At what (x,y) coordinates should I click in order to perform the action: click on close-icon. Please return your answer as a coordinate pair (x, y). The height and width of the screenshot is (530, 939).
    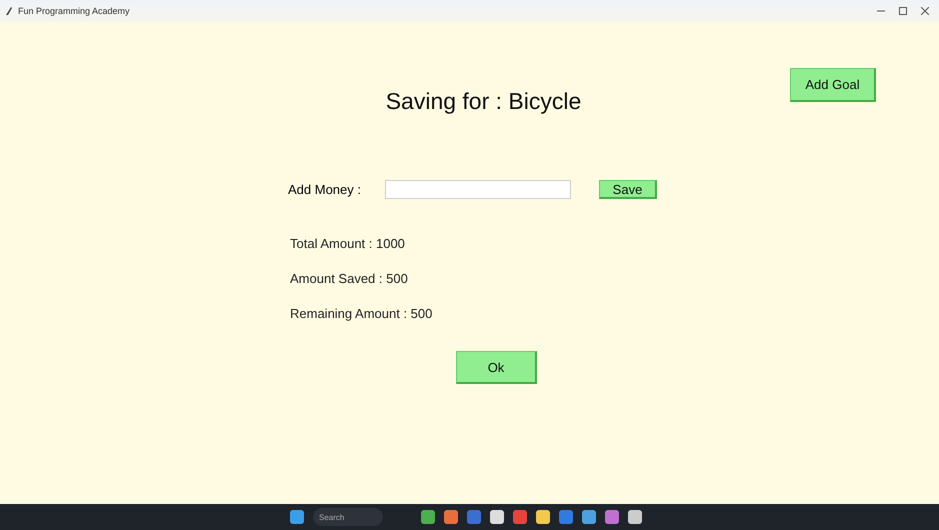
    Looking at the image, I should click on (925, 11).